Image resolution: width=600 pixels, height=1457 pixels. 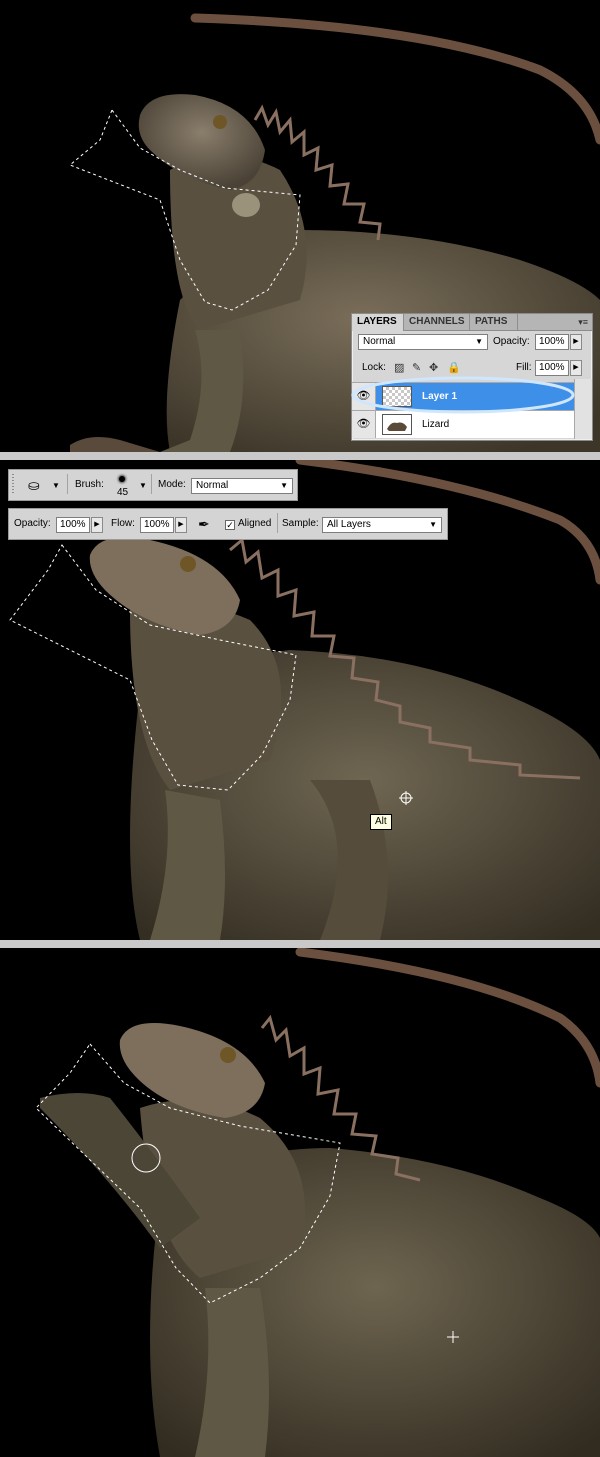 What do you see at coordinates (115, 444) in the screenshot?
I see `foot` at bounding box center [115, 444].